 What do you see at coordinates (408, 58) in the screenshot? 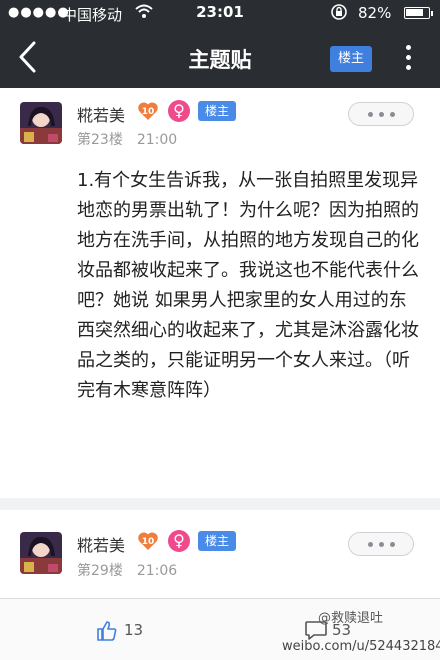
I see `more-options-icon` at bounding box center [408, 58].